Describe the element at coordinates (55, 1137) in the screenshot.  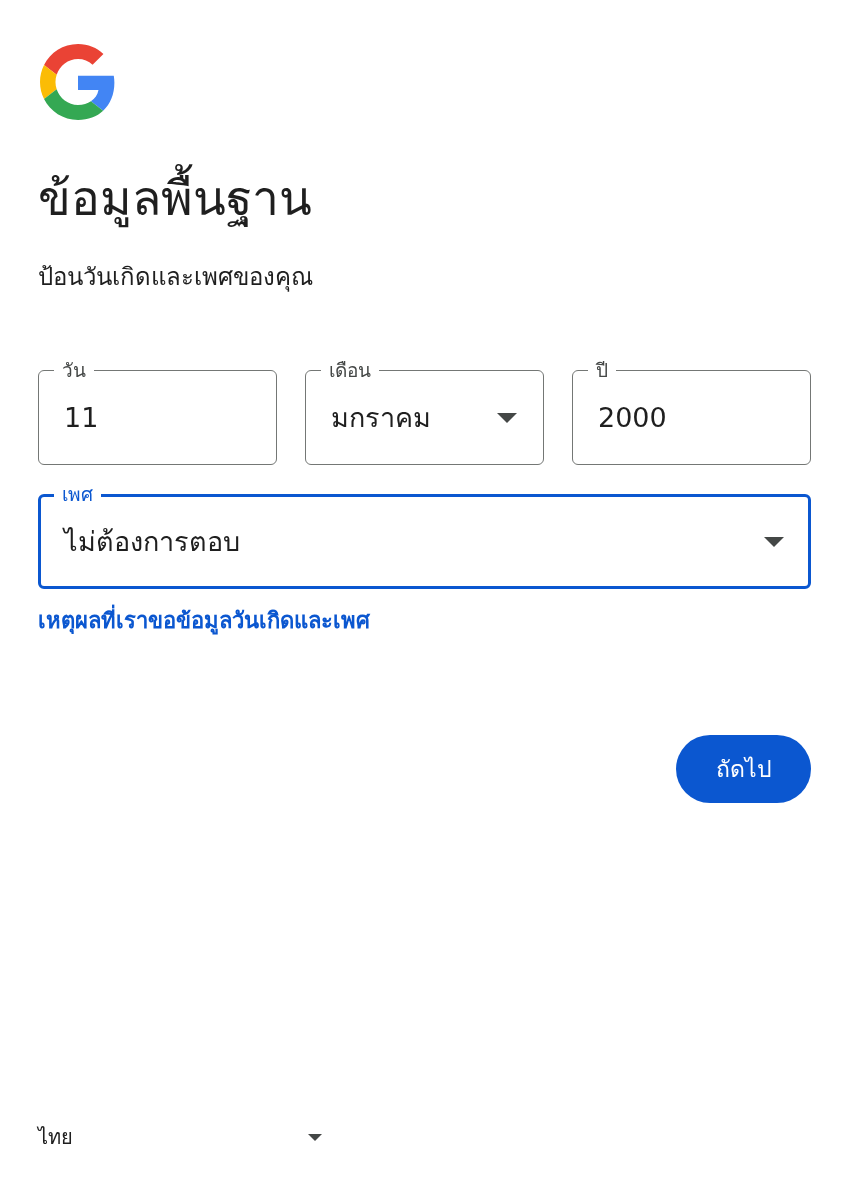
I see `language-value: ไทย` at that location.